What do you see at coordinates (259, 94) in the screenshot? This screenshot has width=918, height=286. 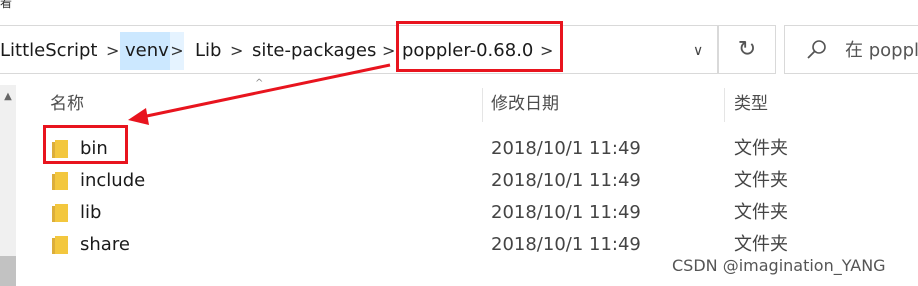 I see `annotation-arrow` at bounding box center [259, 94].